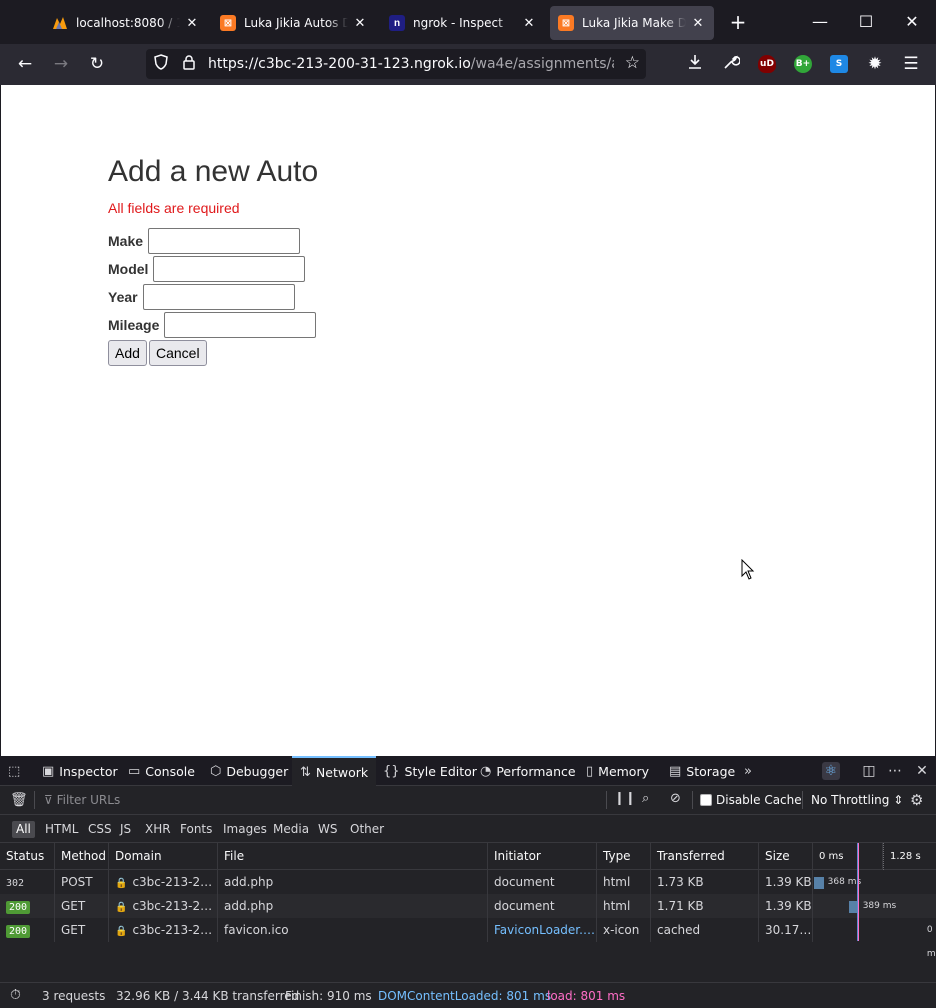  Describe the element at coordinates (25, 64) in the screenshot. I see `back-button: ←` at that location.